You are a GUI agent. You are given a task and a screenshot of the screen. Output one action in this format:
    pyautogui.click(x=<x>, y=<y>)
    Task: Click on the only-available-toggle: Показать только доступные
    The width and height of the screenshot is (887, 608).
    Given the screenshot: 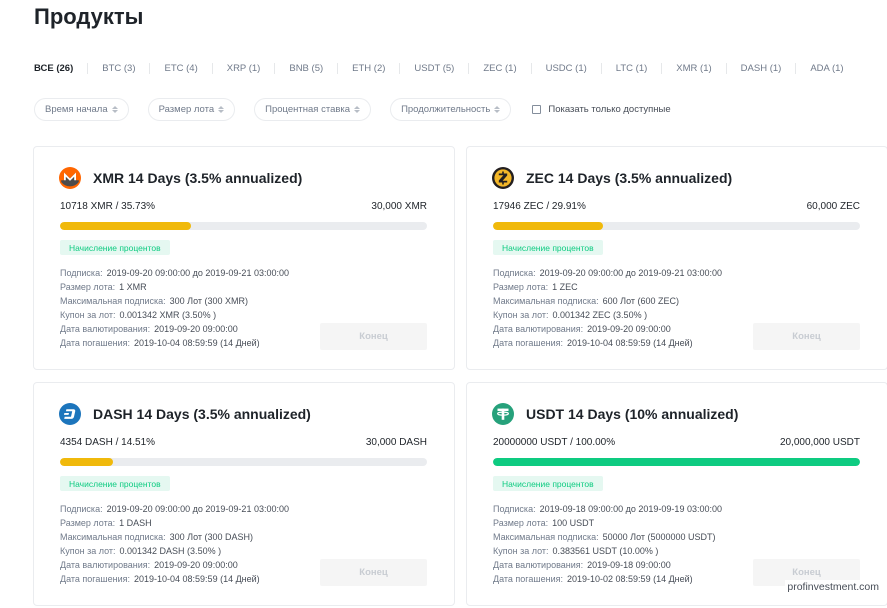 What is the action you would take?
    pyautogui.click(x=601, y=109)
    